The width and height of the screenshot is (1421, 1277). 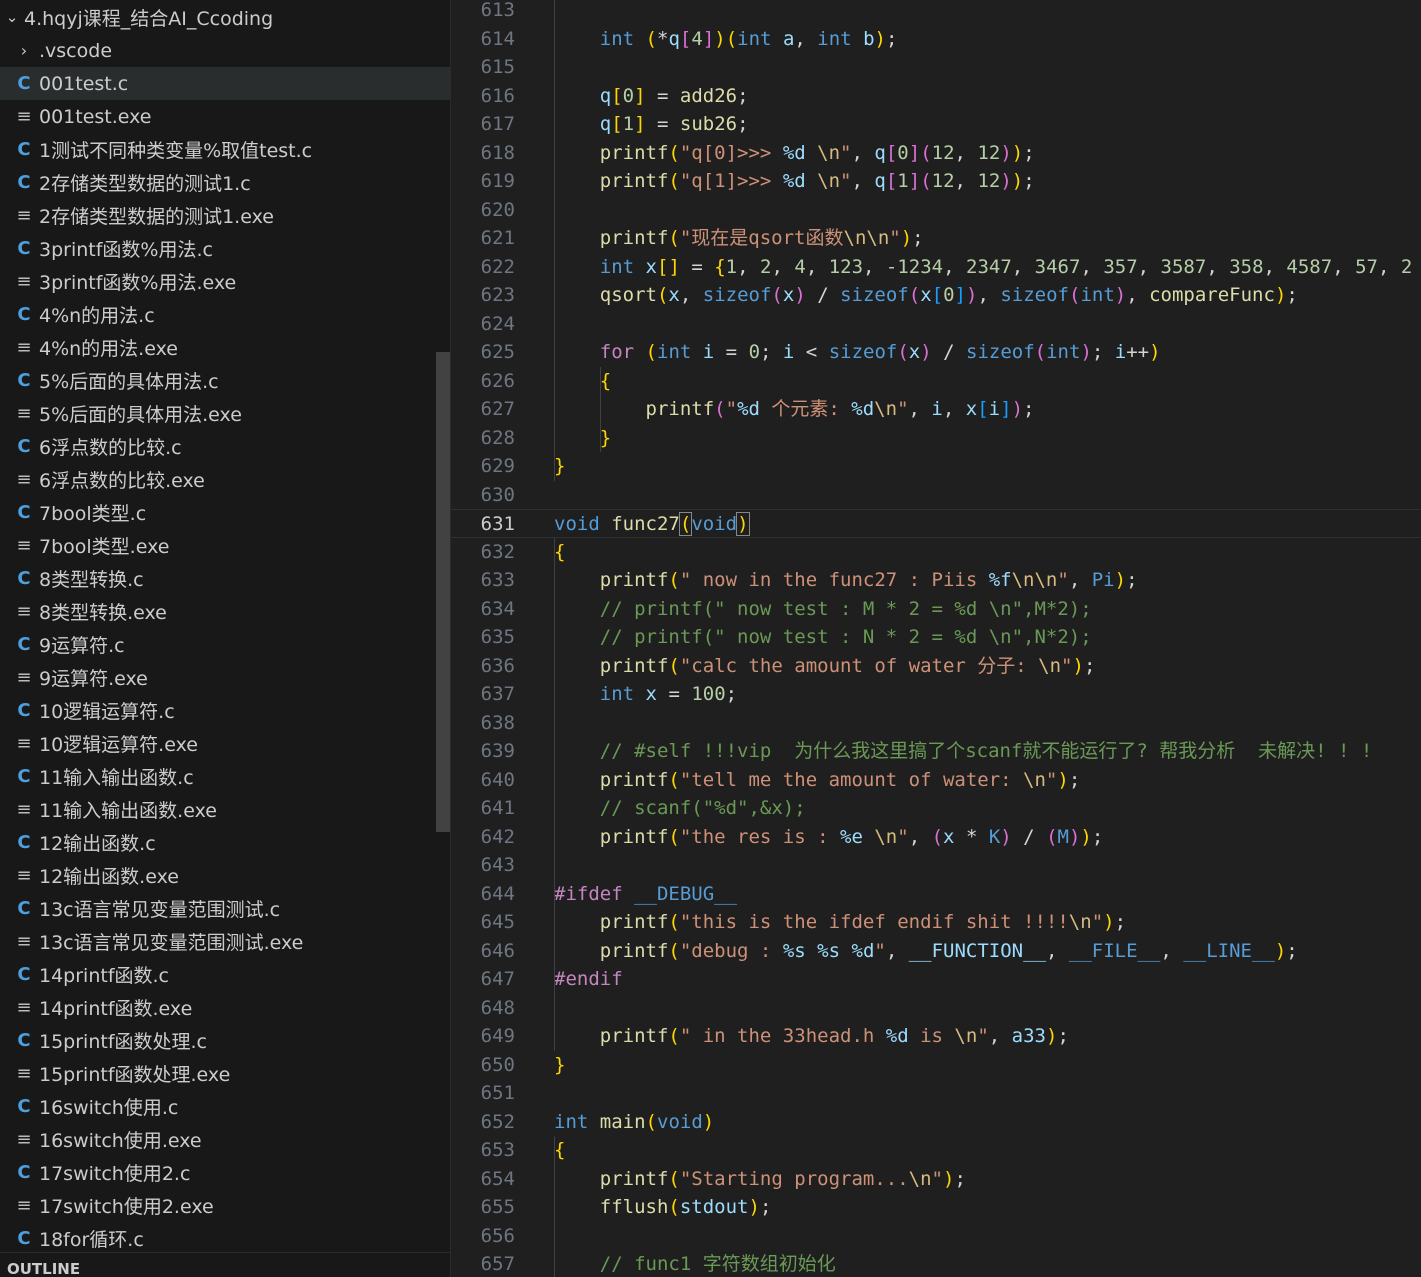 I want to click on code-line: 644 #ifdef __DEBUG__, so click(x=936, y=894).